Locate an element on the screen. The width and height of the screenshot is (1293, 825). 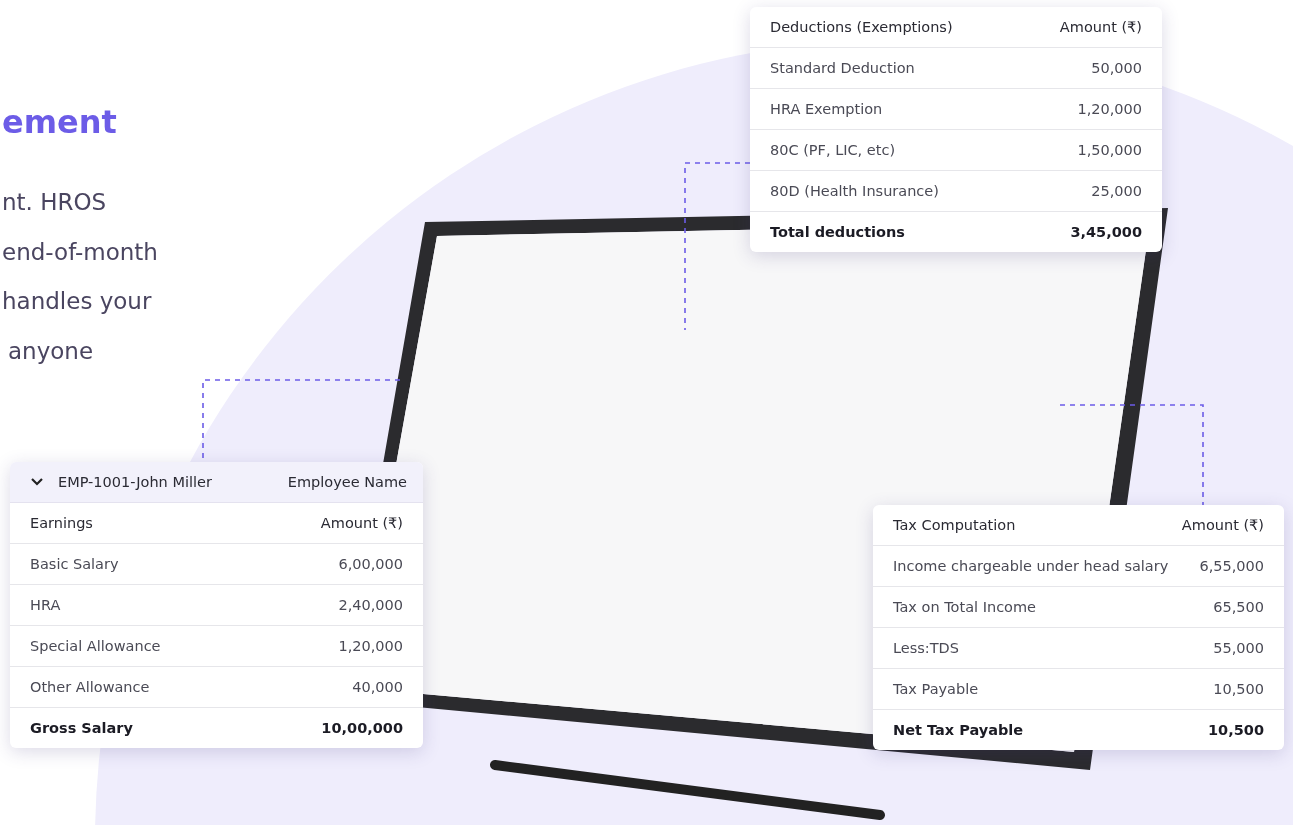
table-cell: 80C (PF, LIC, etc) is located at coordinates (833, 150).